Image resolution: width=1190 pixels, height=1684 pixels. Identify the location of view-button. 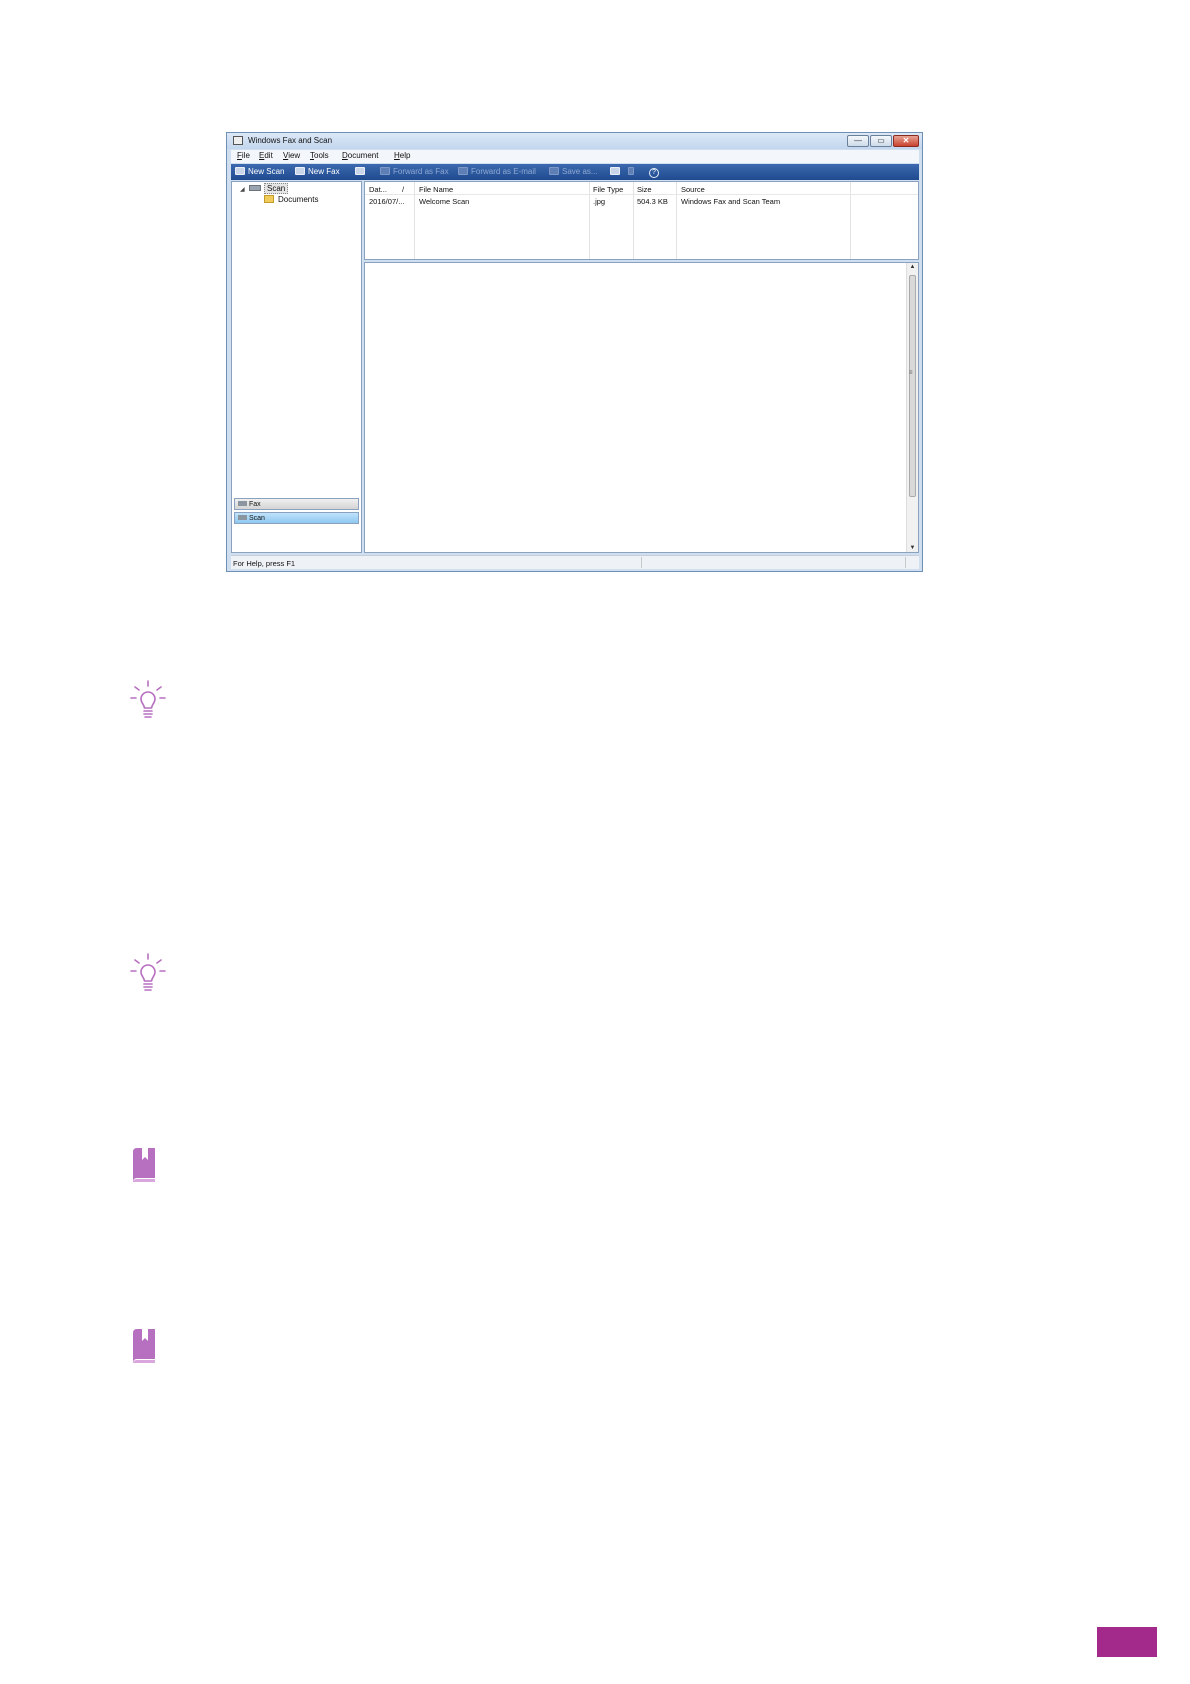
(361, 172).